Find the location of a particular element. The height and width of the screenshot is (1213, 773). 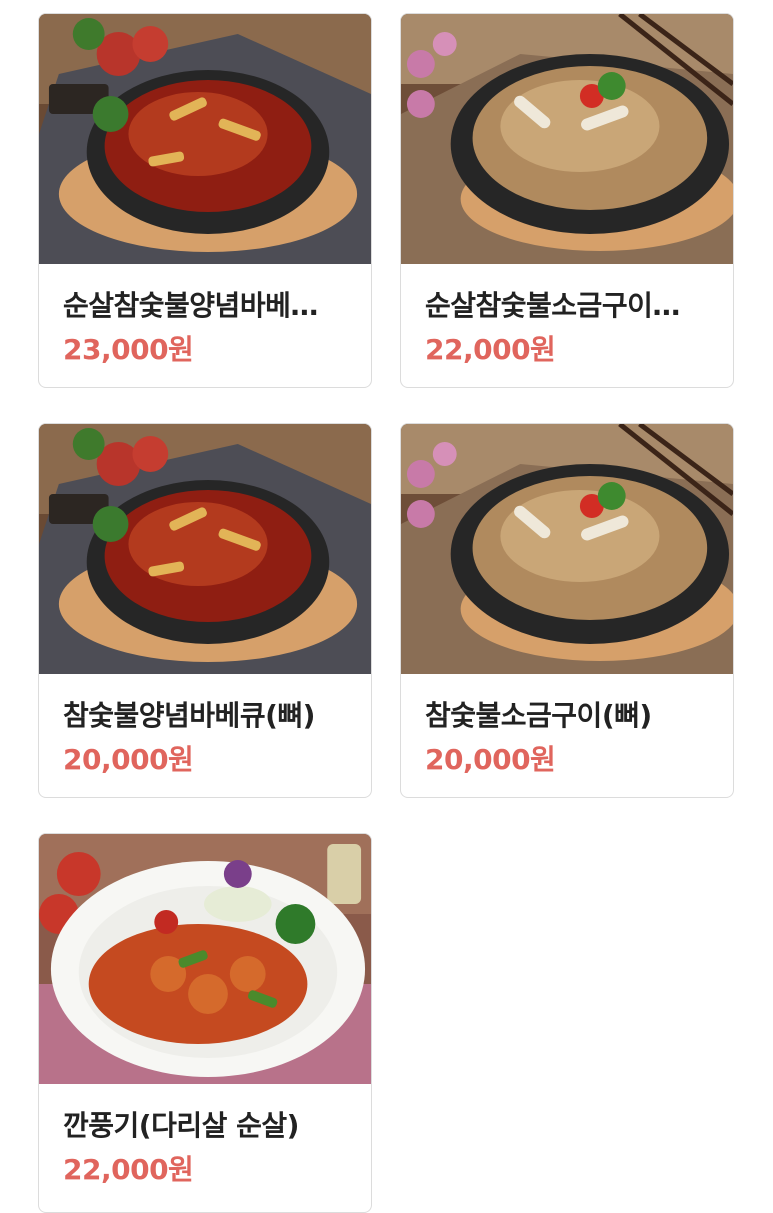

menu-card: 깐풍기(다리살 순살) 22,000원 is located at coordinates (205, 1023).